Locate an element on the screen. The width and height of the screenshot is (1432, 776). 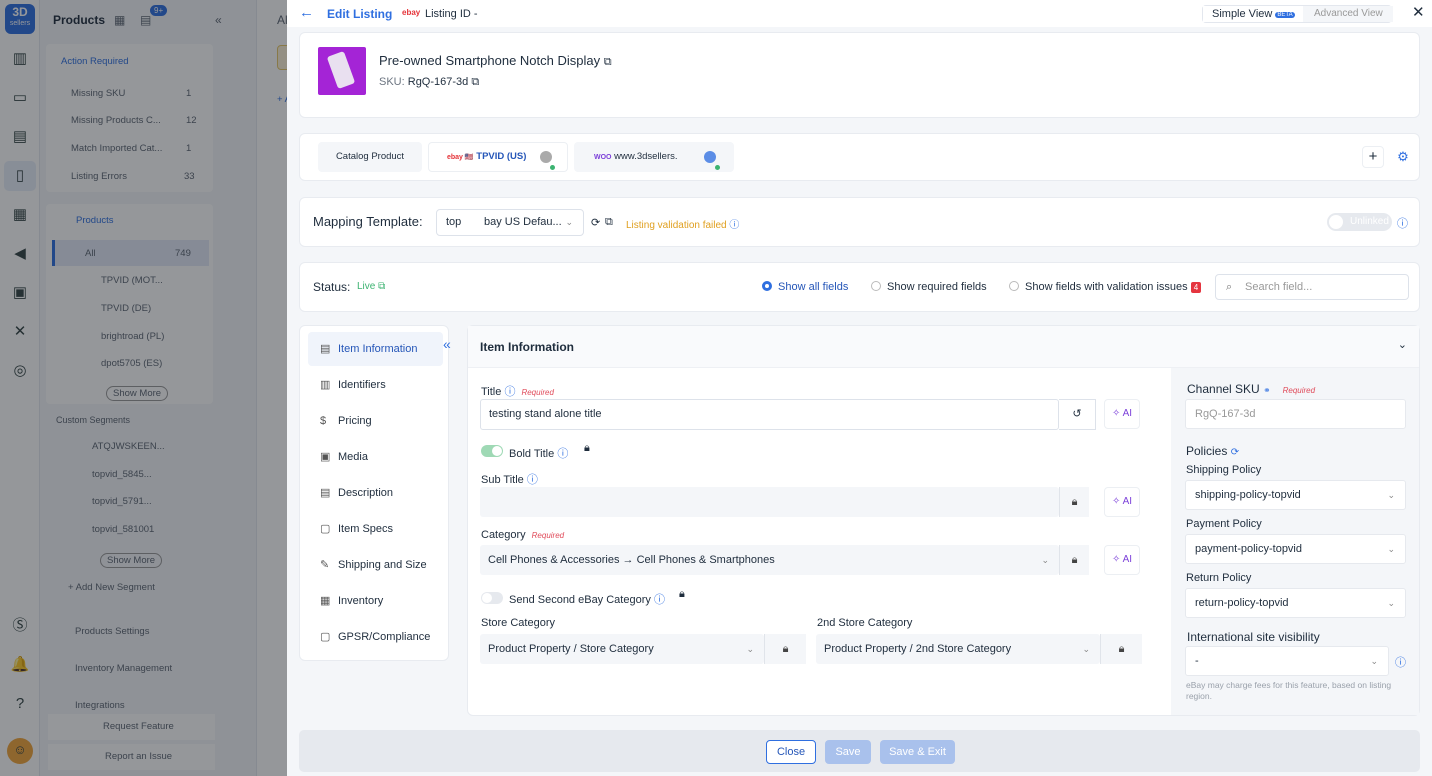
store-category-select: Product Property / Store Category ⌄ is located at coordinates (622, 649).